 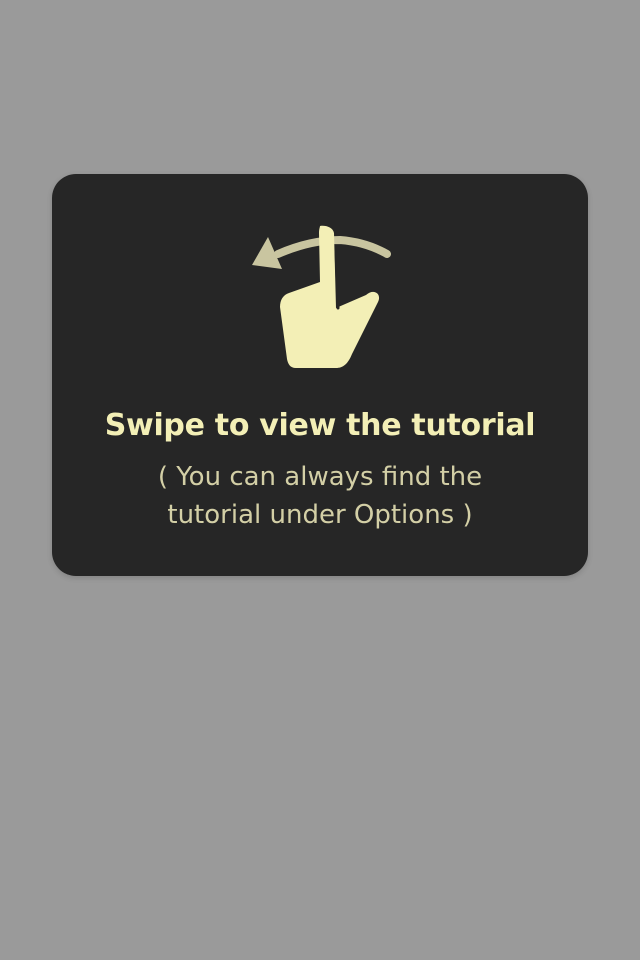 What do you see at coordinates (320, 425) in the screenshot?
I see `tutorial-title: Swipe to view the tutorial` at bounding box center [320, 425].